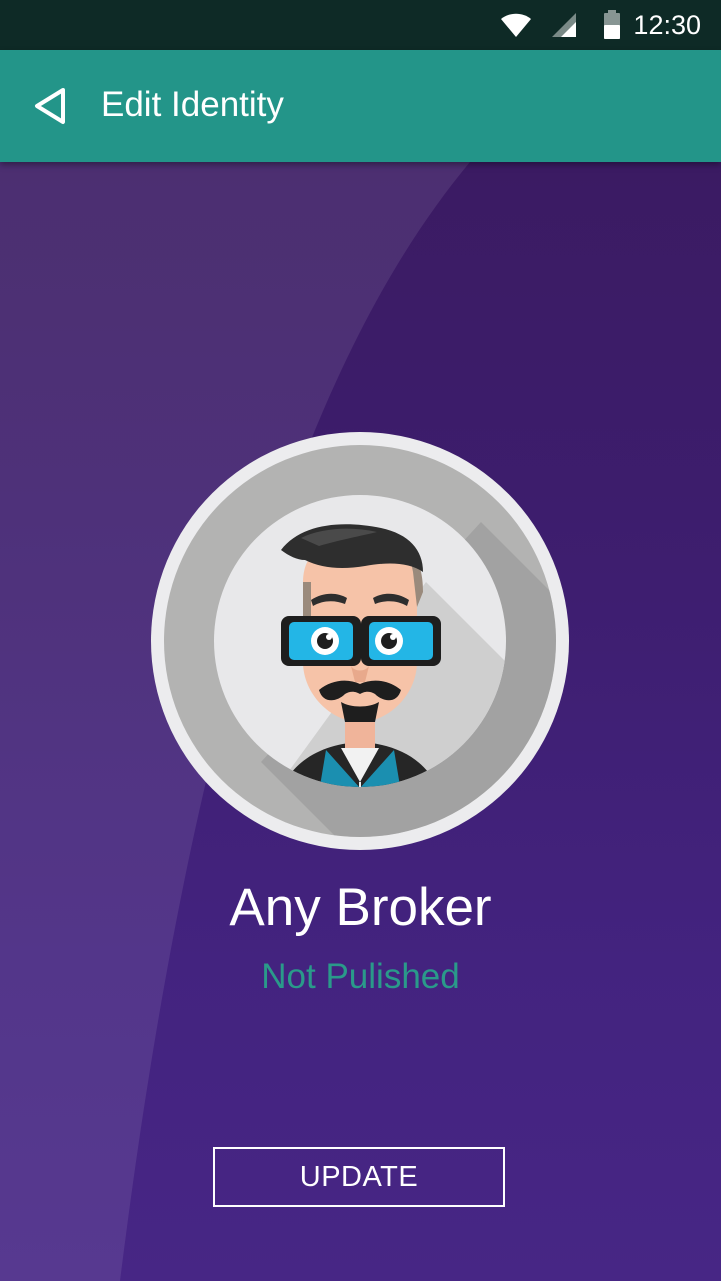 The width and height of the screenshot is (721, 1281). Describe the element at coordinates (360, 25) in the screenshot. I see `status-bar: 12:30` at that location.